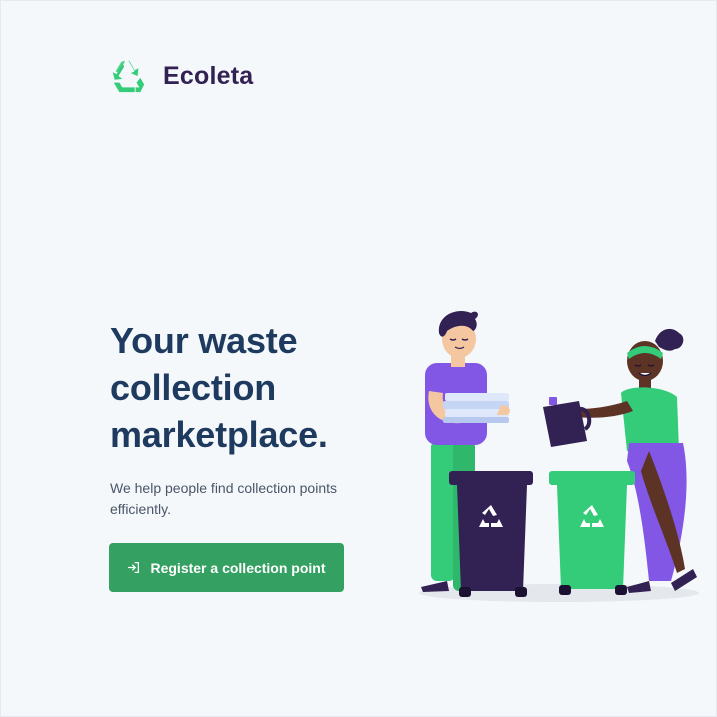  I want to click on hero-title-line: Your waste, so click(204, 340).